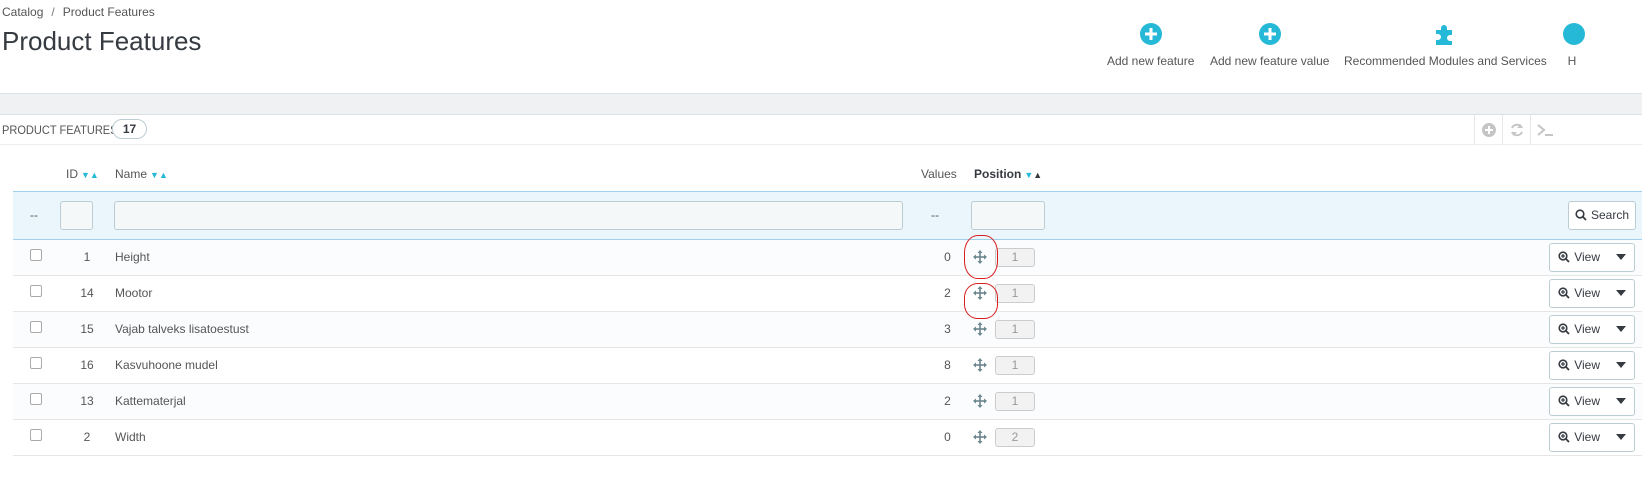 The width and height of the screenshot is (1642, 480). What do you see at coordinates (1581, 215) in the screenshot?
I see `search-icon` at bounding box center [1581, 215].